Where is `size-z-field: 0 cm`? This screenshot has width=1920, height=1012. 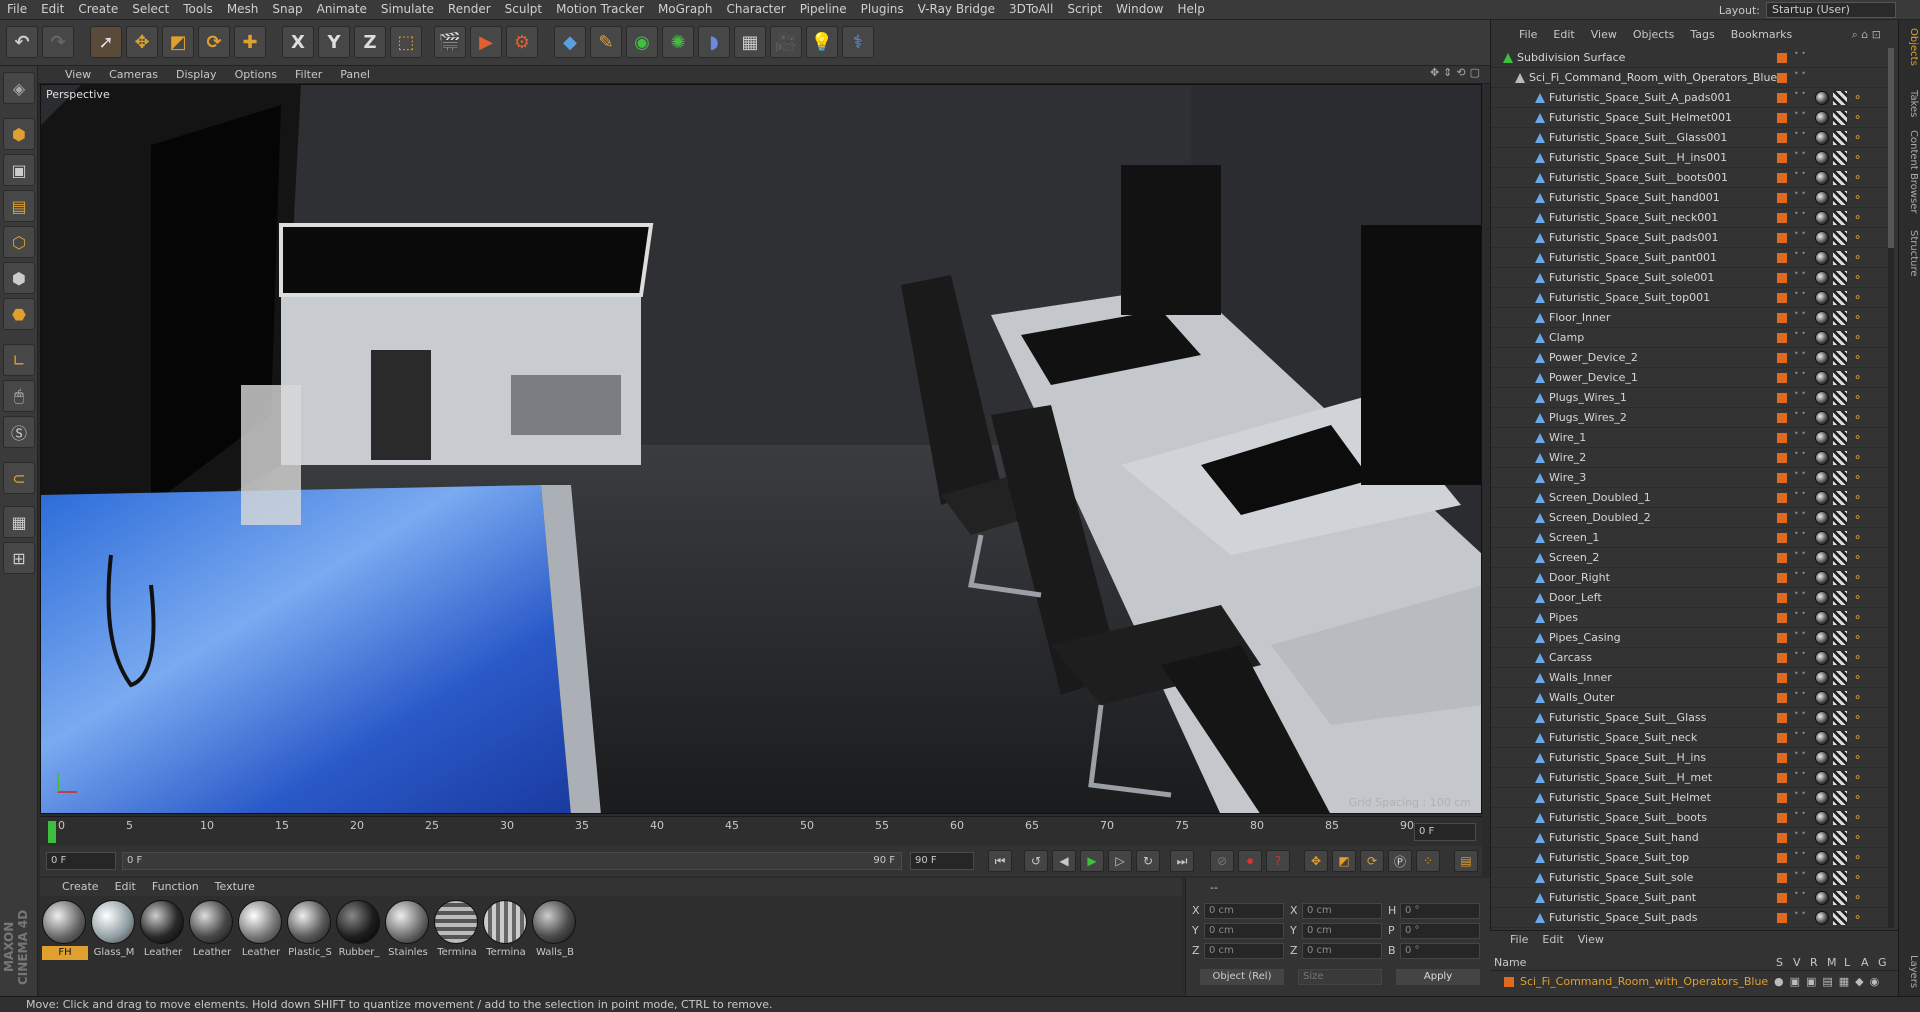 size-z-field: 0 cm is located at coordinates (1342, 951).